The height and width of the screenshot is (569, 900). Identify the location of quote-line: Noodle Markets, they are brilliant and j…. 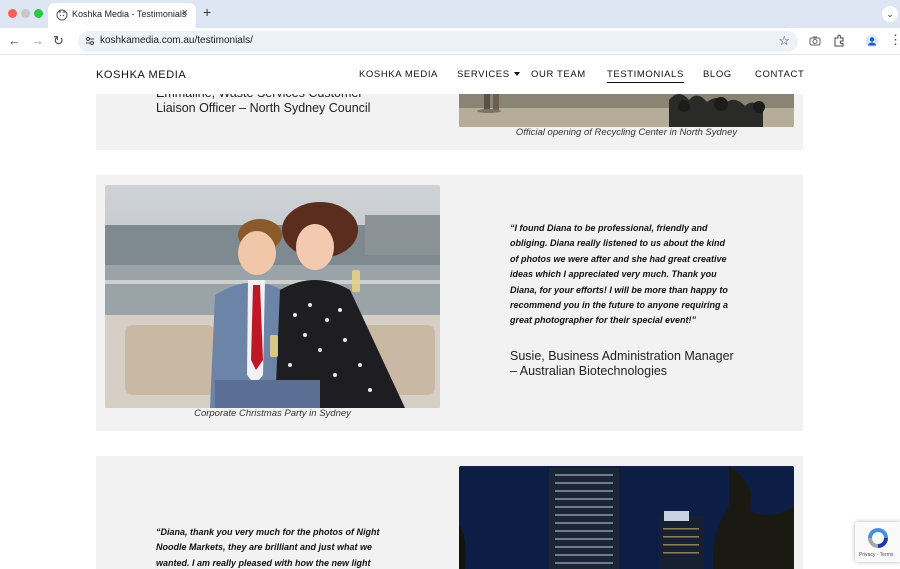
(264, 547).